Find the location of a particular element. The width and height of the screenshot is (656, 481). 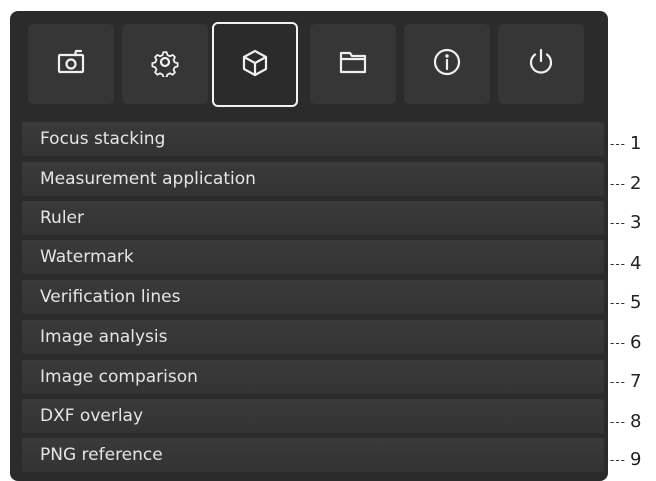

callout-6: --- 6 is located at coordinates (626, 342).